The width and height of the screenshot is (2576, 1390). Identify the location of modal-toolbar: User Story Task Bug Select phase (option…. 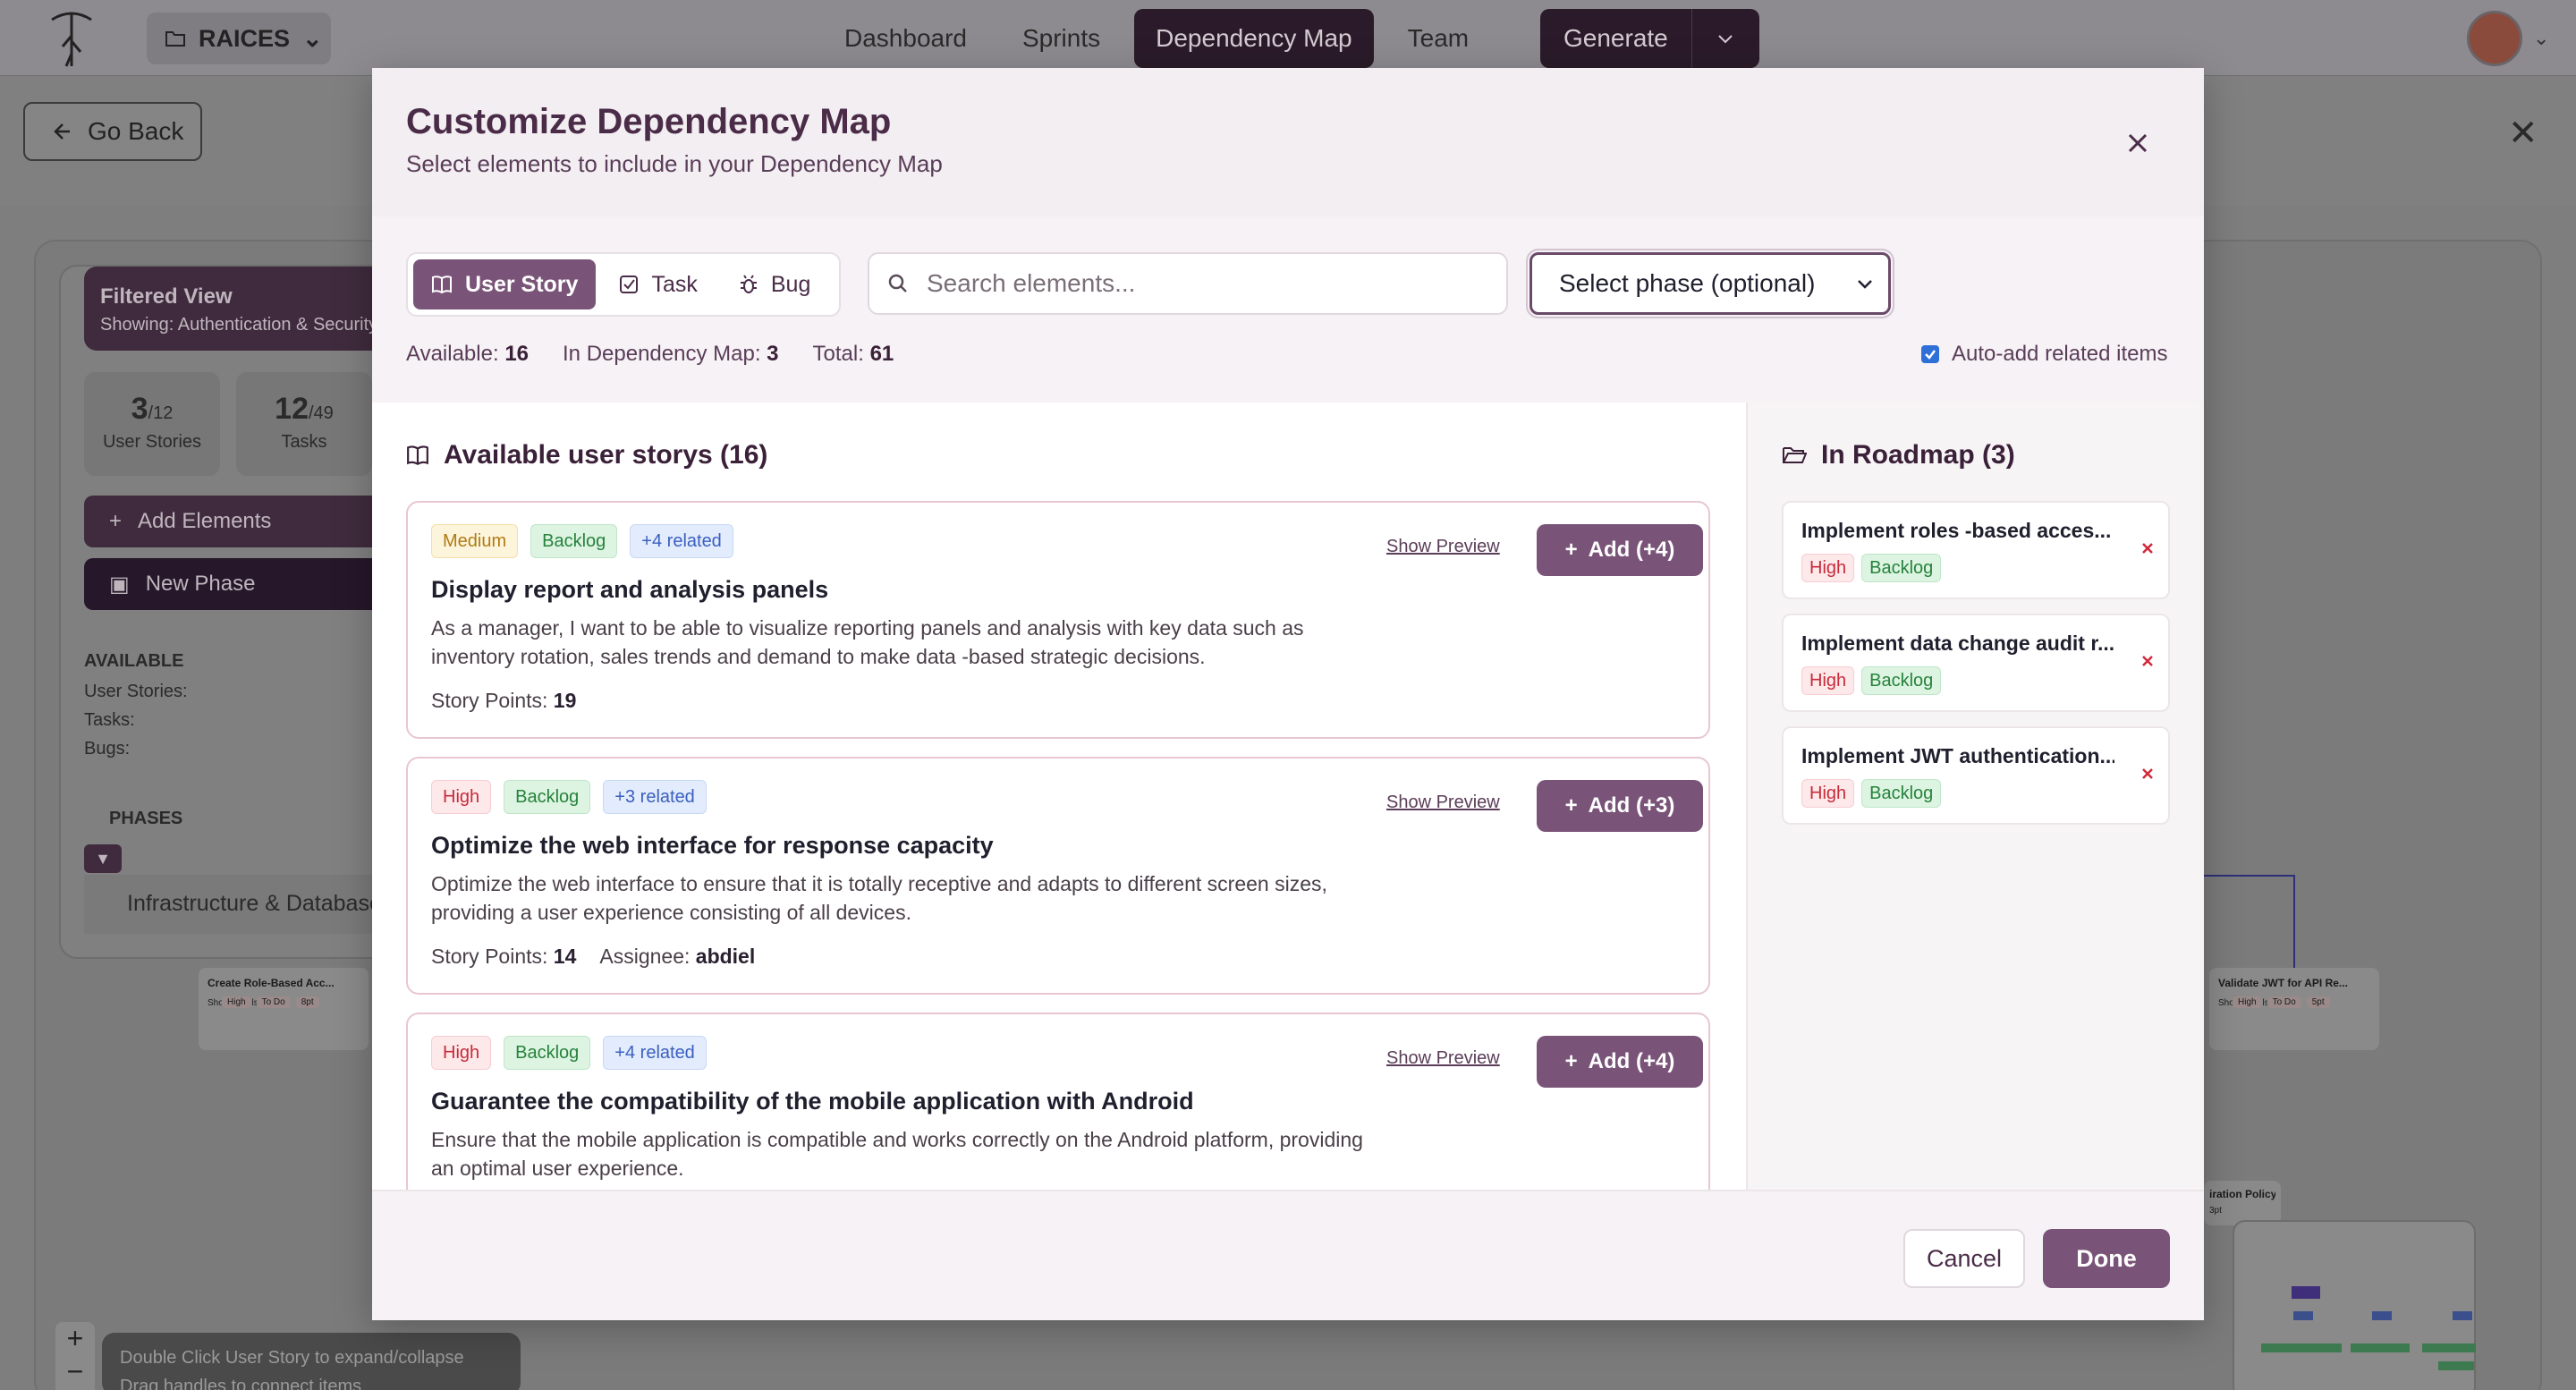
(1288, 309).